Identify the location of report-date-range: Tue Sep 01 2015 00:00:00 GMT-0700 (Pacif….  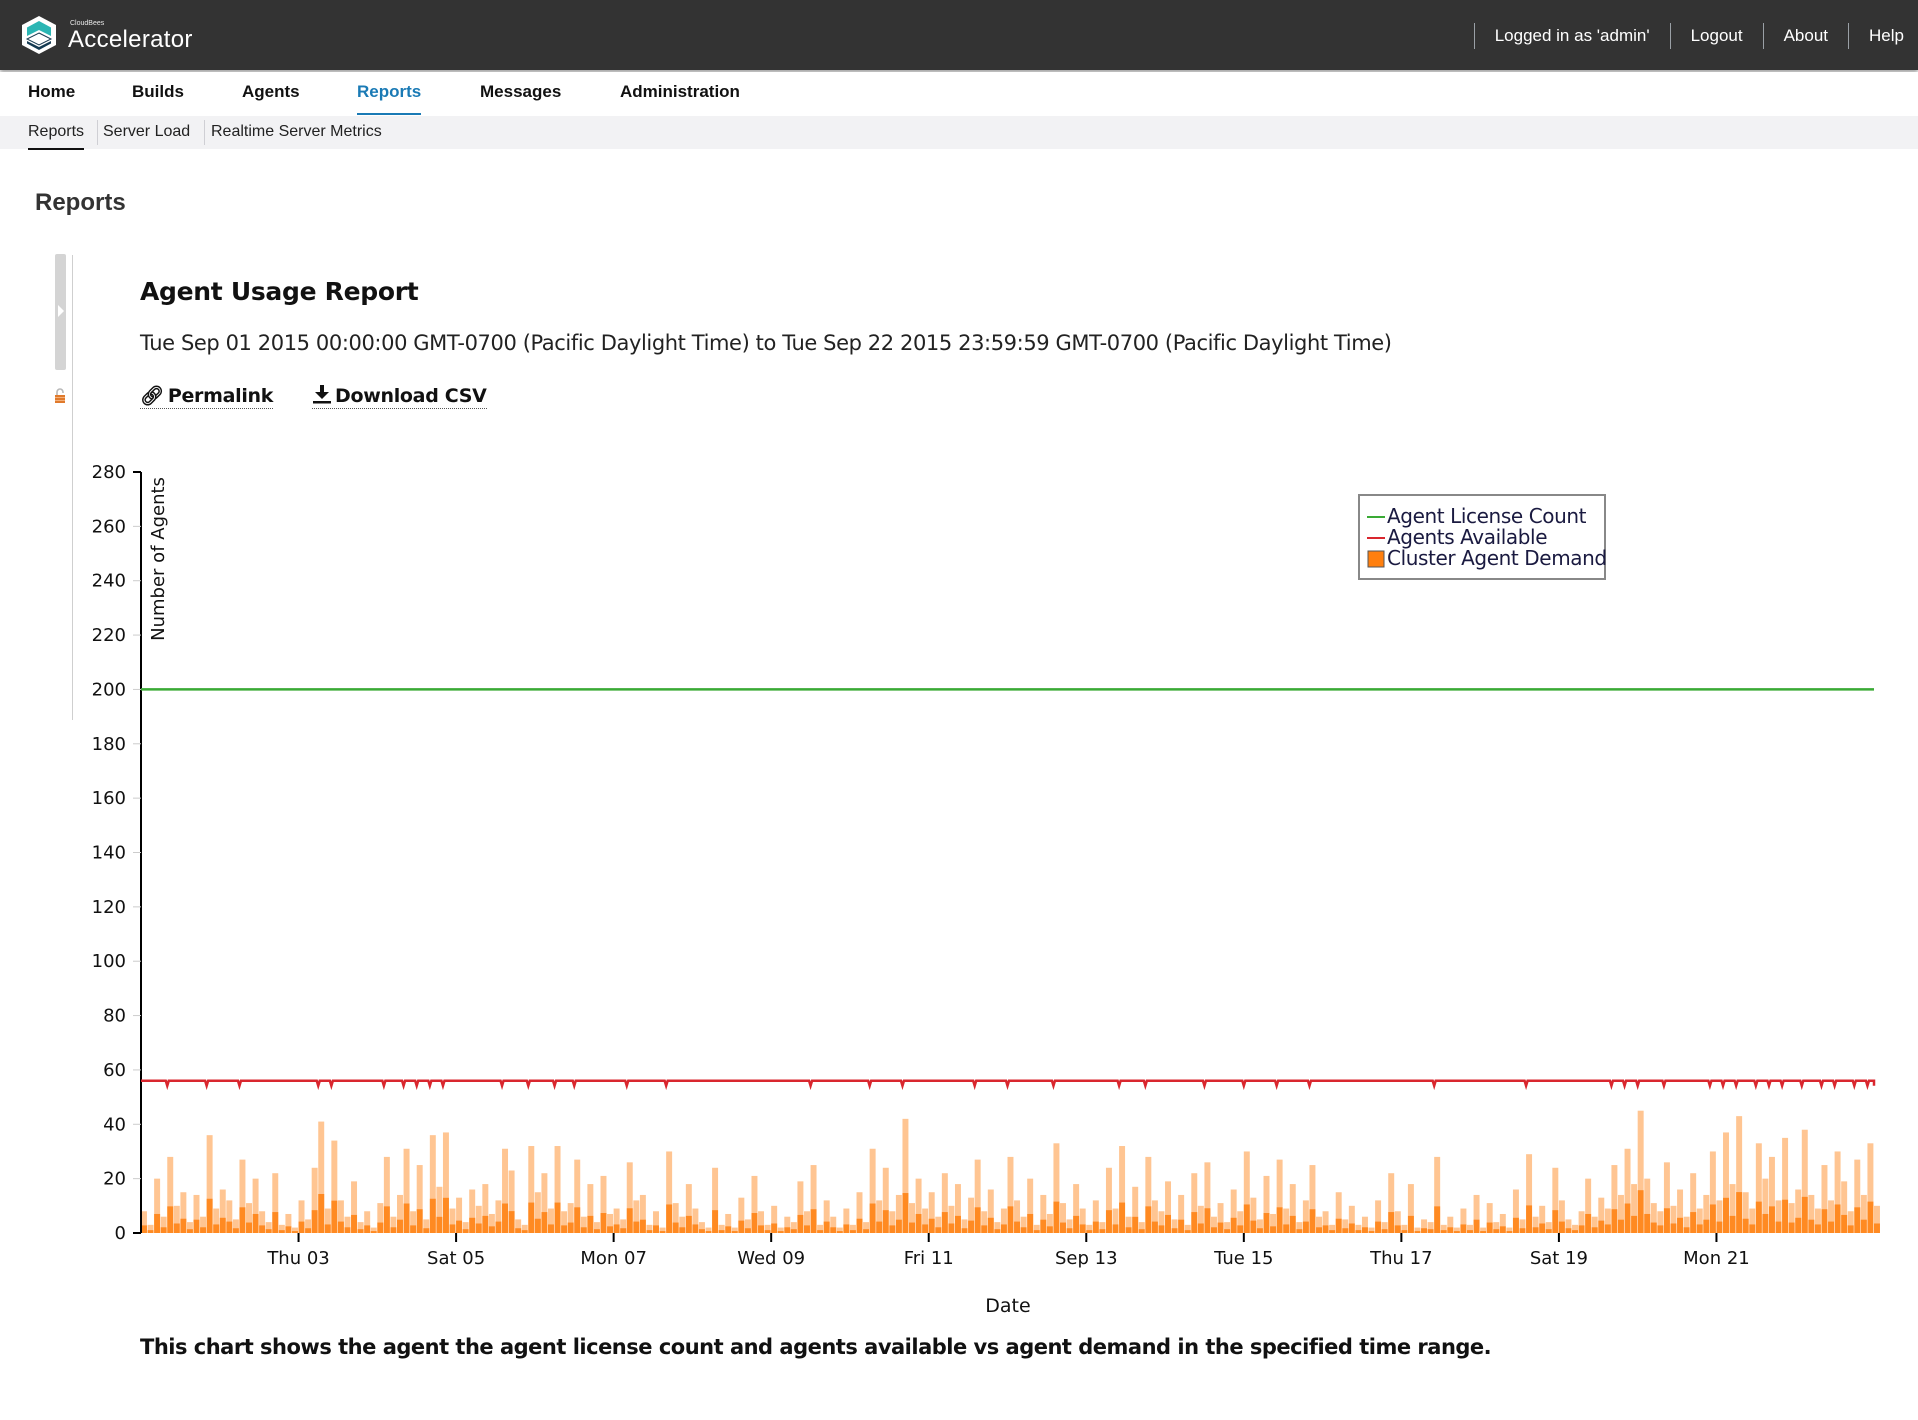
(766, 343).